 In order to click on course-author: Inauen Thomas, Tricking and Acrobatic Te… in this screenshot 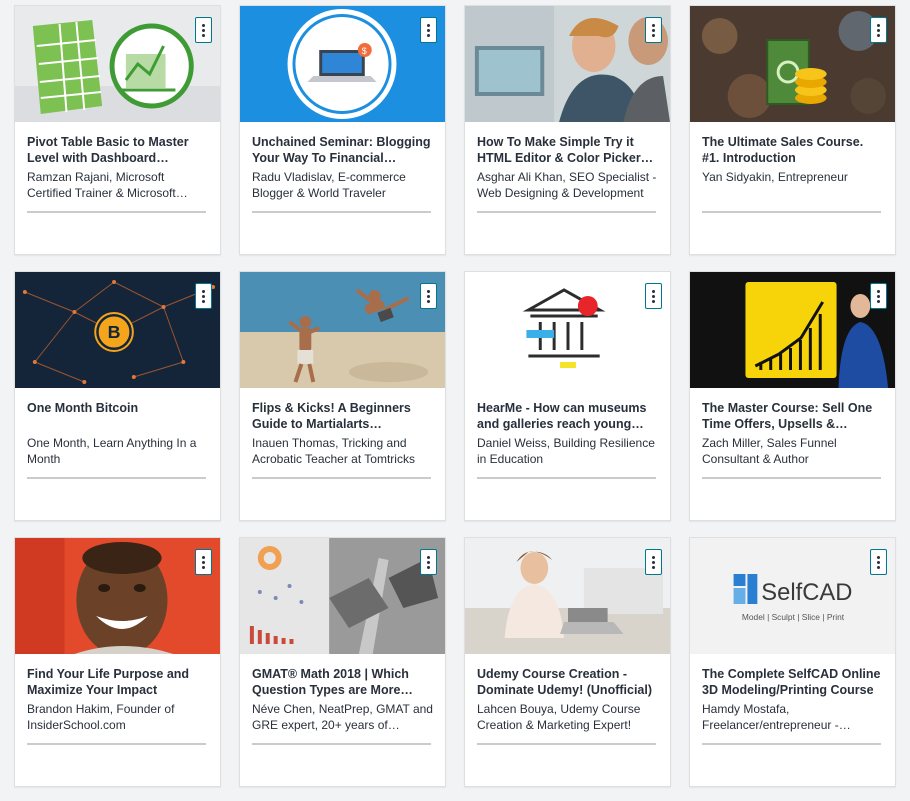, I will do `click(333, 451)`.